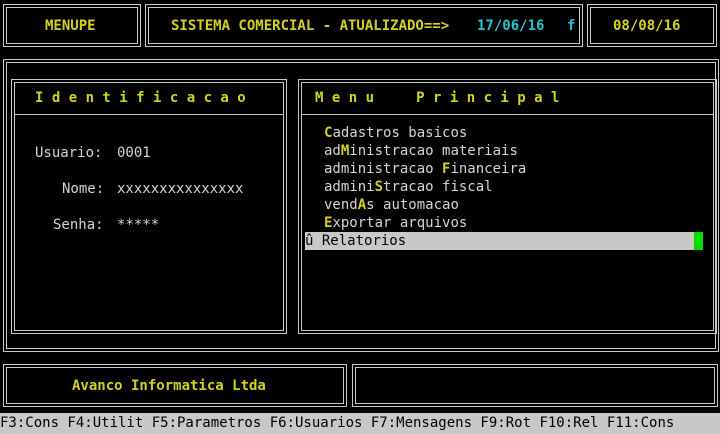 This screenshot has width=720, height=434. What do you see at coordinates (69, 153) in the screenshot?
I see `user-label: Usuario:` at bounding box center [69, 153].